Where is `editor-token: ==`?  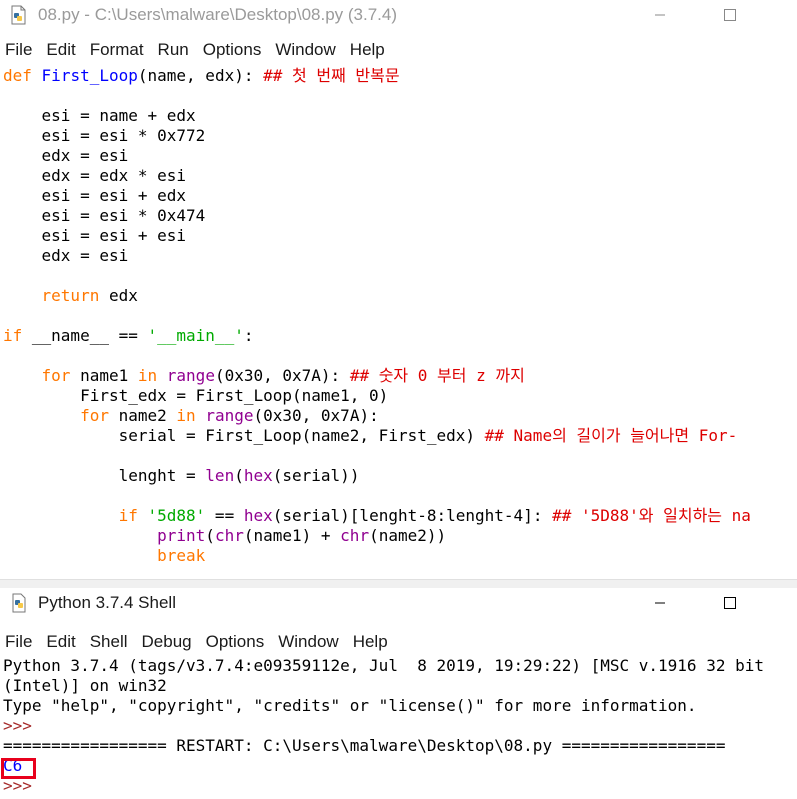 editor-token: == is located at coordinates (224, 515).